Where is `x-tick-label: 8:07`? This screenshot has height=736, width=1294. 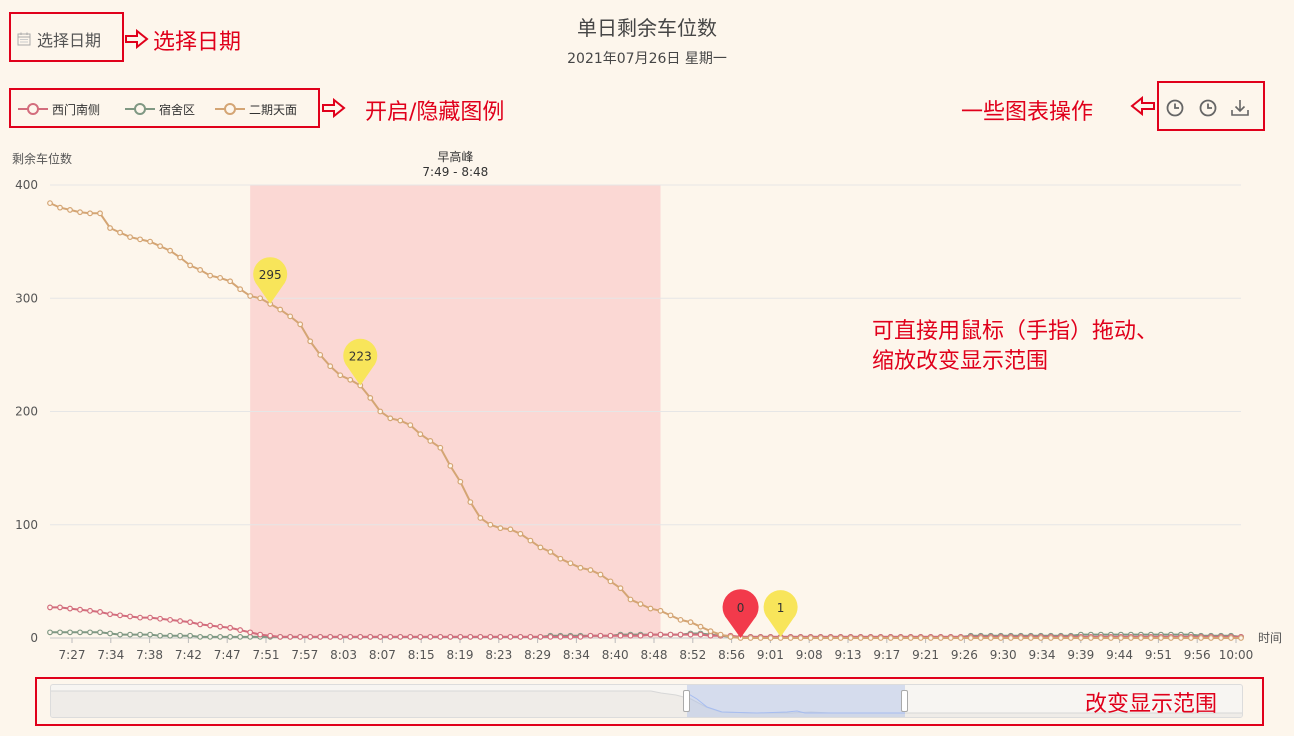
x-tick-label: 8:07 is located at coordinates (382, 655).